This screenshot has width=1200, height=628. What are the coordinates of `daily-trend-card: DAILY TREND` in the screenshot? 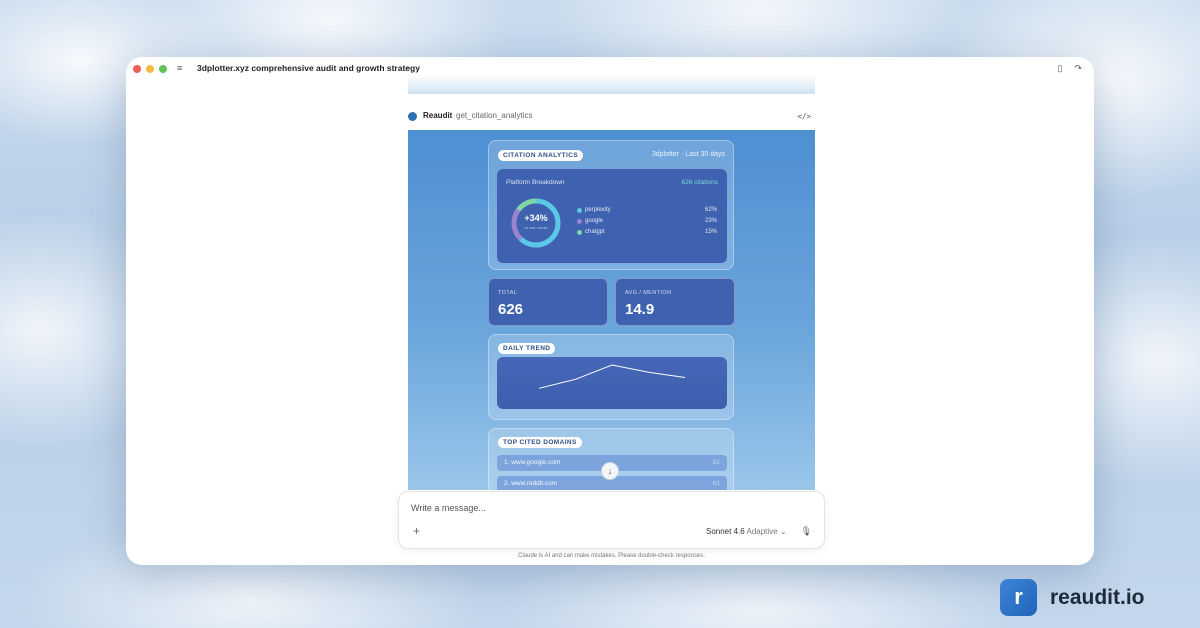 It's located at (611, 377).